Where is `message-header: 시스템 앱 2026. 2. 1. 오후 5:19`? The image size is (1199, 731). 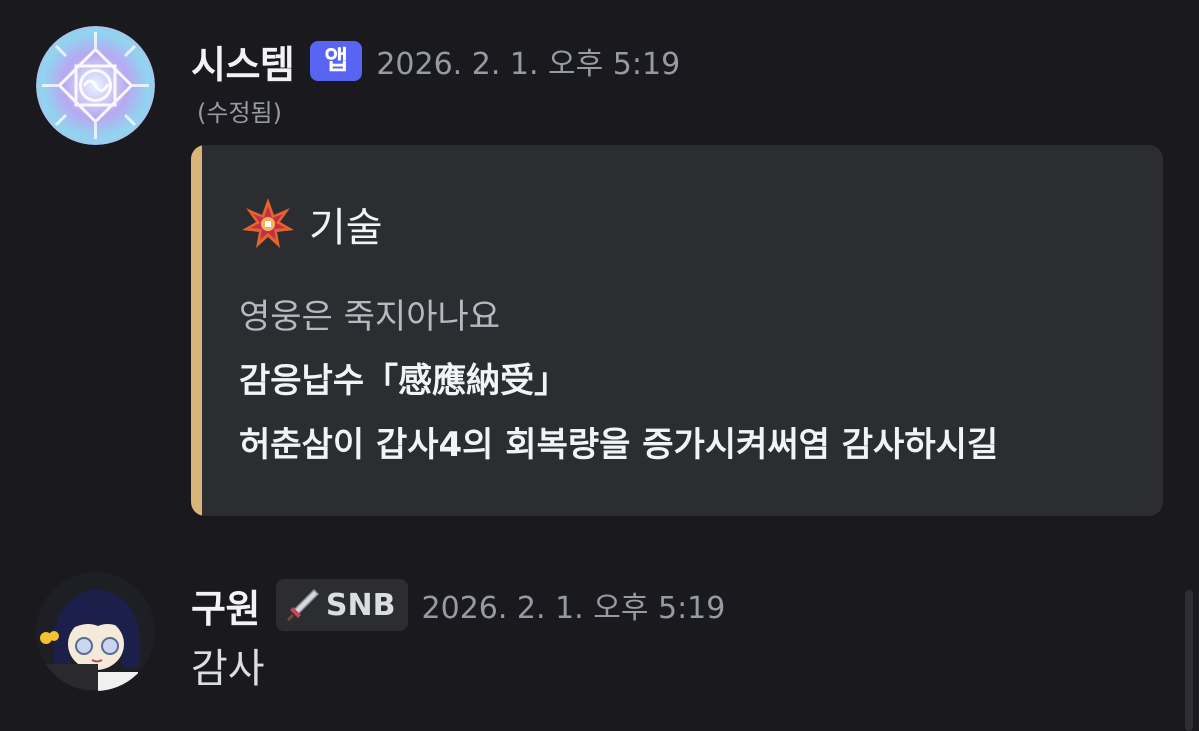 message-header: 시스템 앱 2026. 2. 1. 오후 5:19 is located at coordinates (435, 61).